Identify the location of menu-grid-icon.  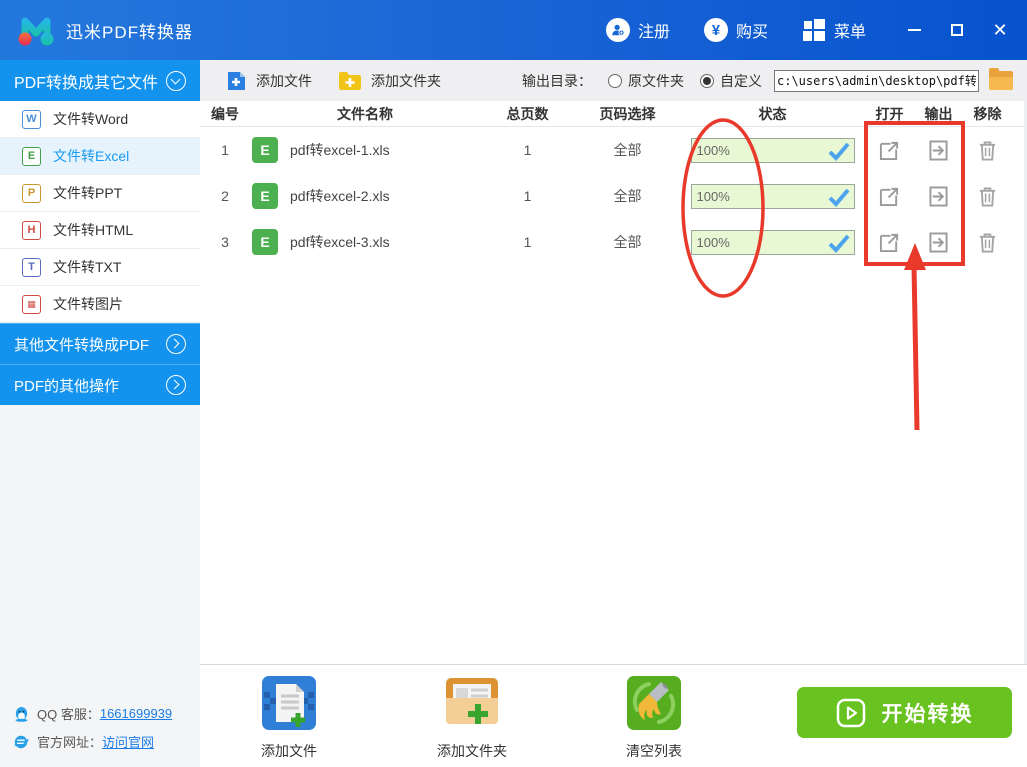
(814, 30).